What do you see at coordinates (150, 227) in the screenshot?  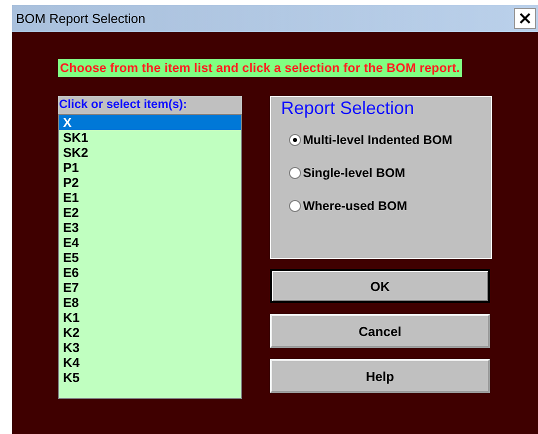 I see `list-item: E3` at bounding box center [150, 227].